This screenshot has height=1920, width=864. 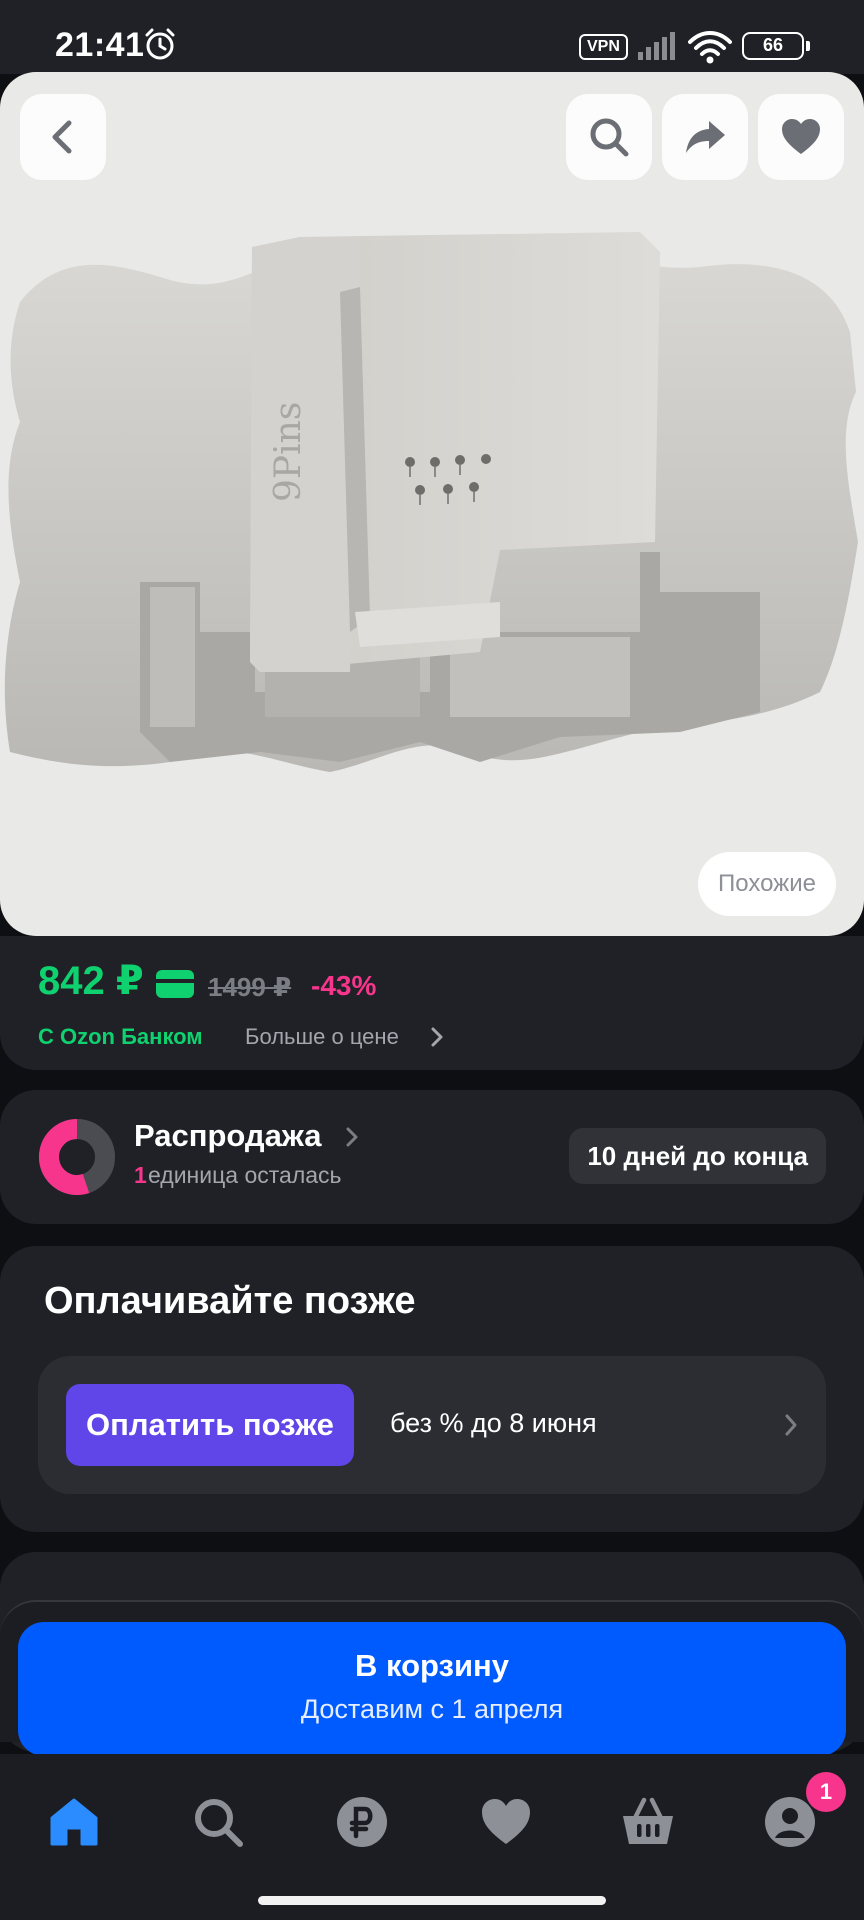 I want to click on vpn-indicator: VPN, so click(x=603, y=47).